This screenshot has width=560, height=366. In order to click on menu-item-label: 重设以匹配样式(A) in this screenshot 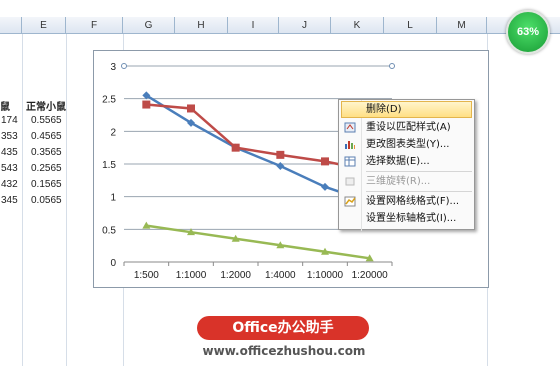, I will do `click(408, 127)`.